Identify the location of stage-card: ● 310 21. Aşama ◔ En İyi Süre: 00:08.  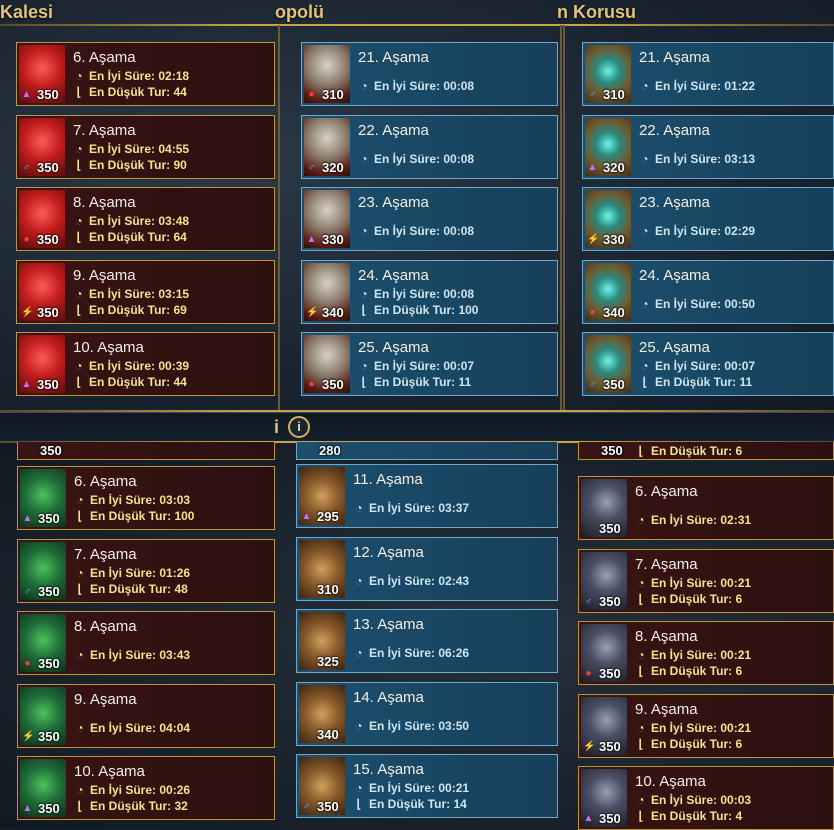
(429, 74).